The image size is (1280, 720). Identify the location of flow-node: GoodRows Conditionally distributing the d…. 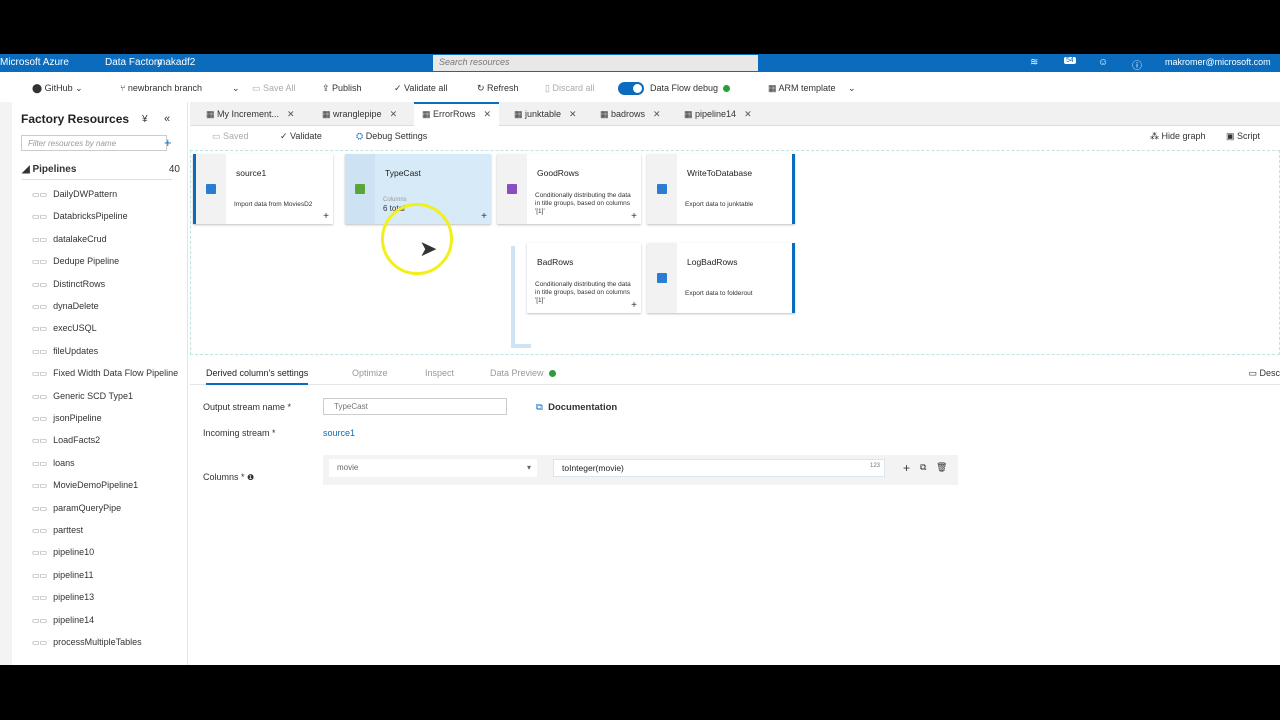
(569, 189).